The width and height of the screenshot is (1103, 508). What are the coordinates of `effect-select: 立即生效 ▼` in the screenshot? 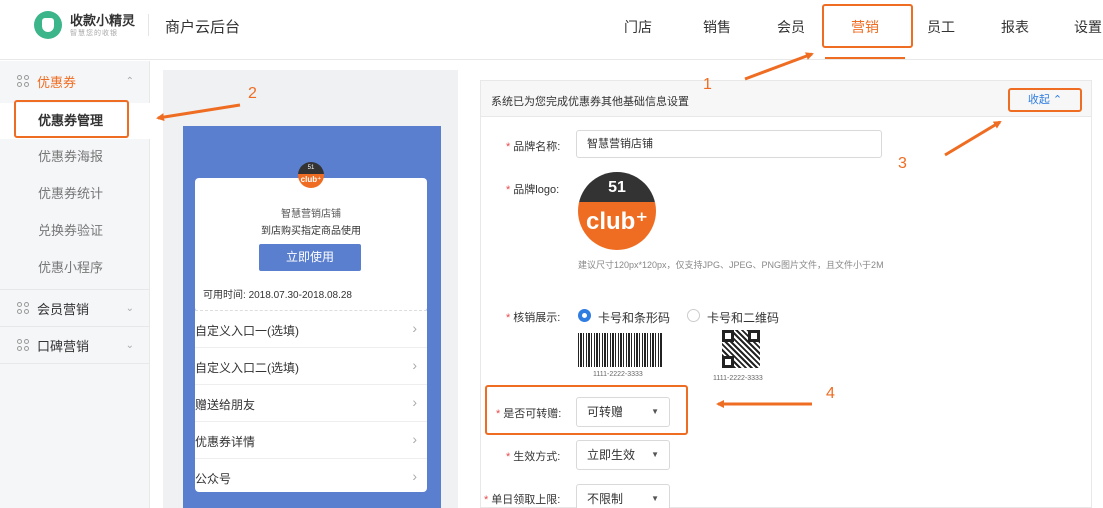 It's located at (623, 455).